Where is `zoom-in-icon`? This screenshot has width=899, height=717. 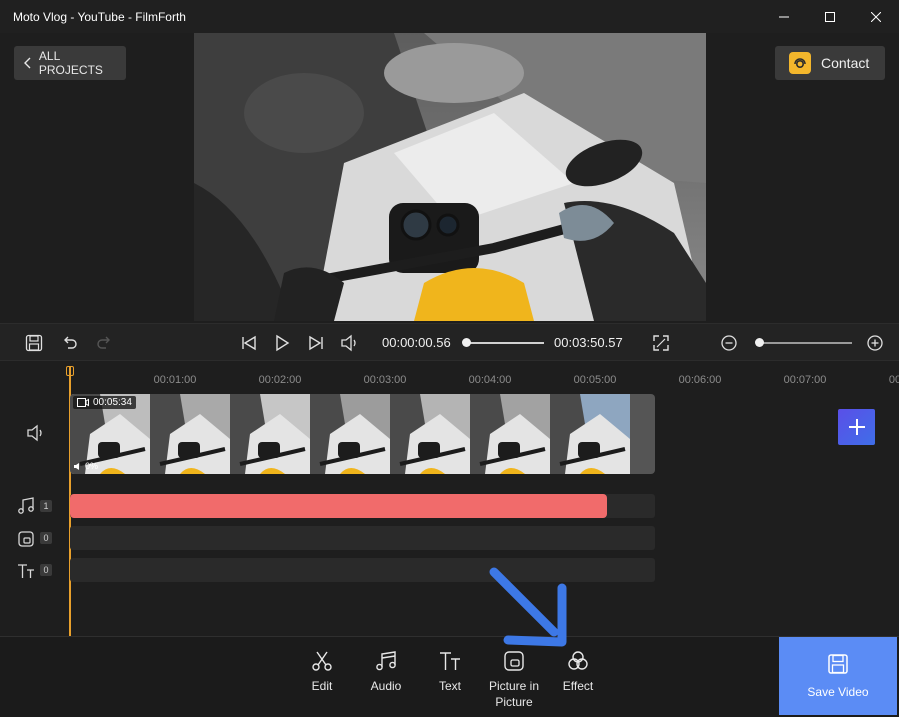 zoom-in-icon is located at coordinates (875, 343).